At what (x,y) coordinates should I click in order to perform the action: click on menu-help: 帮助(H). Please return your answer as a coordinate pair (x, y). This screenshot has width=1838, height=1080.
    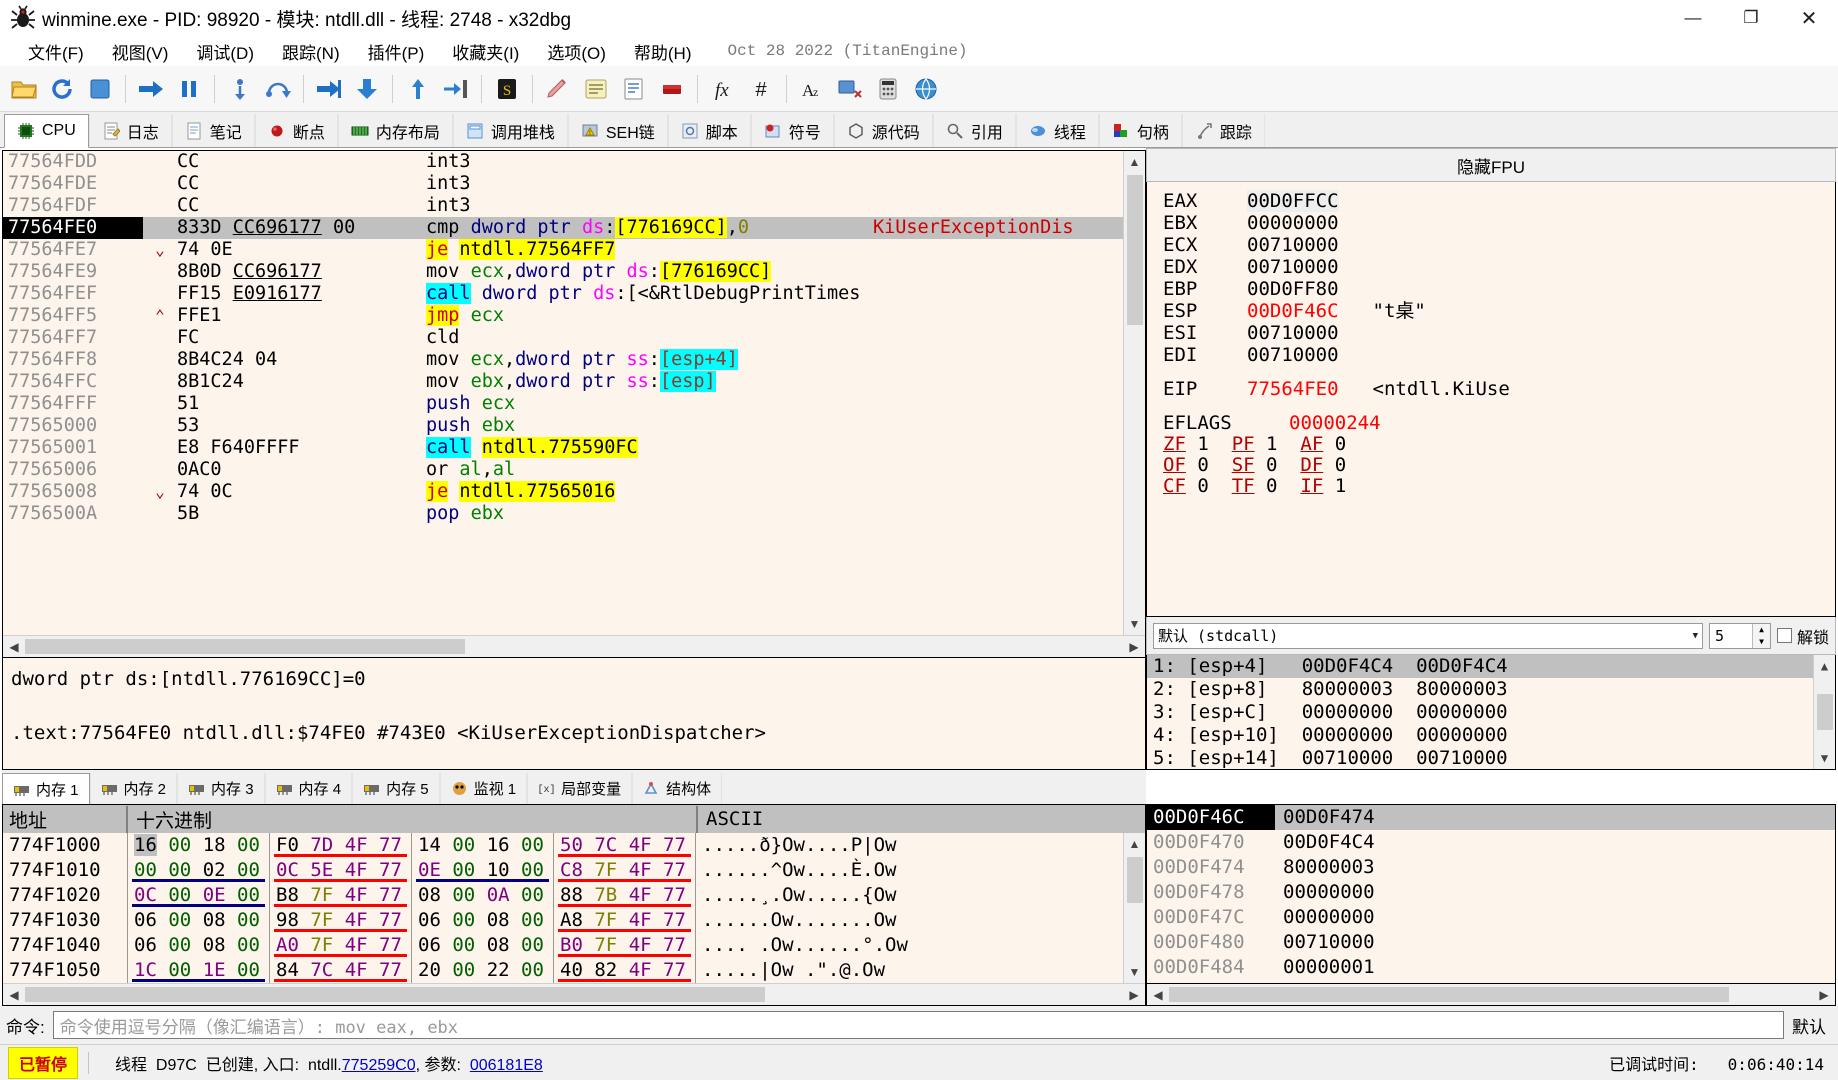
    Looking at the image, I should click on (663, 51).